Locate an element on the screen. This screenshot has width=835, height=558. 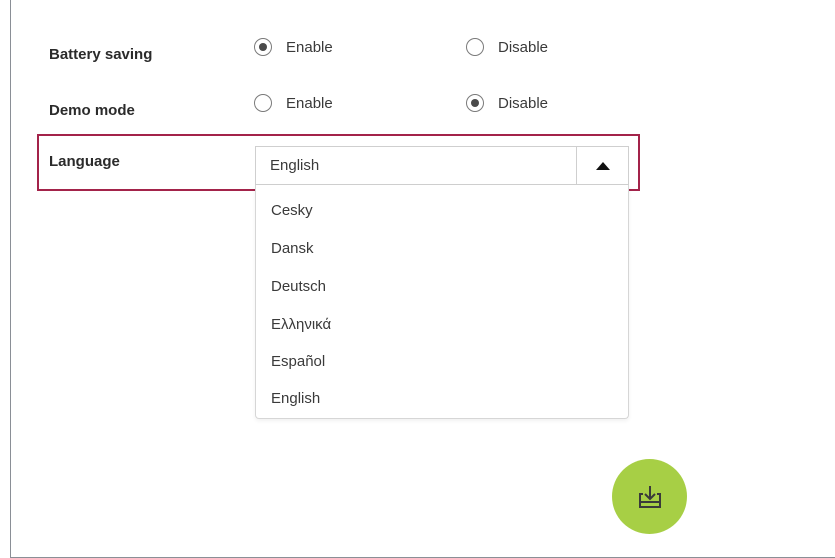
language-select: English is located at coordinates (442, 165).